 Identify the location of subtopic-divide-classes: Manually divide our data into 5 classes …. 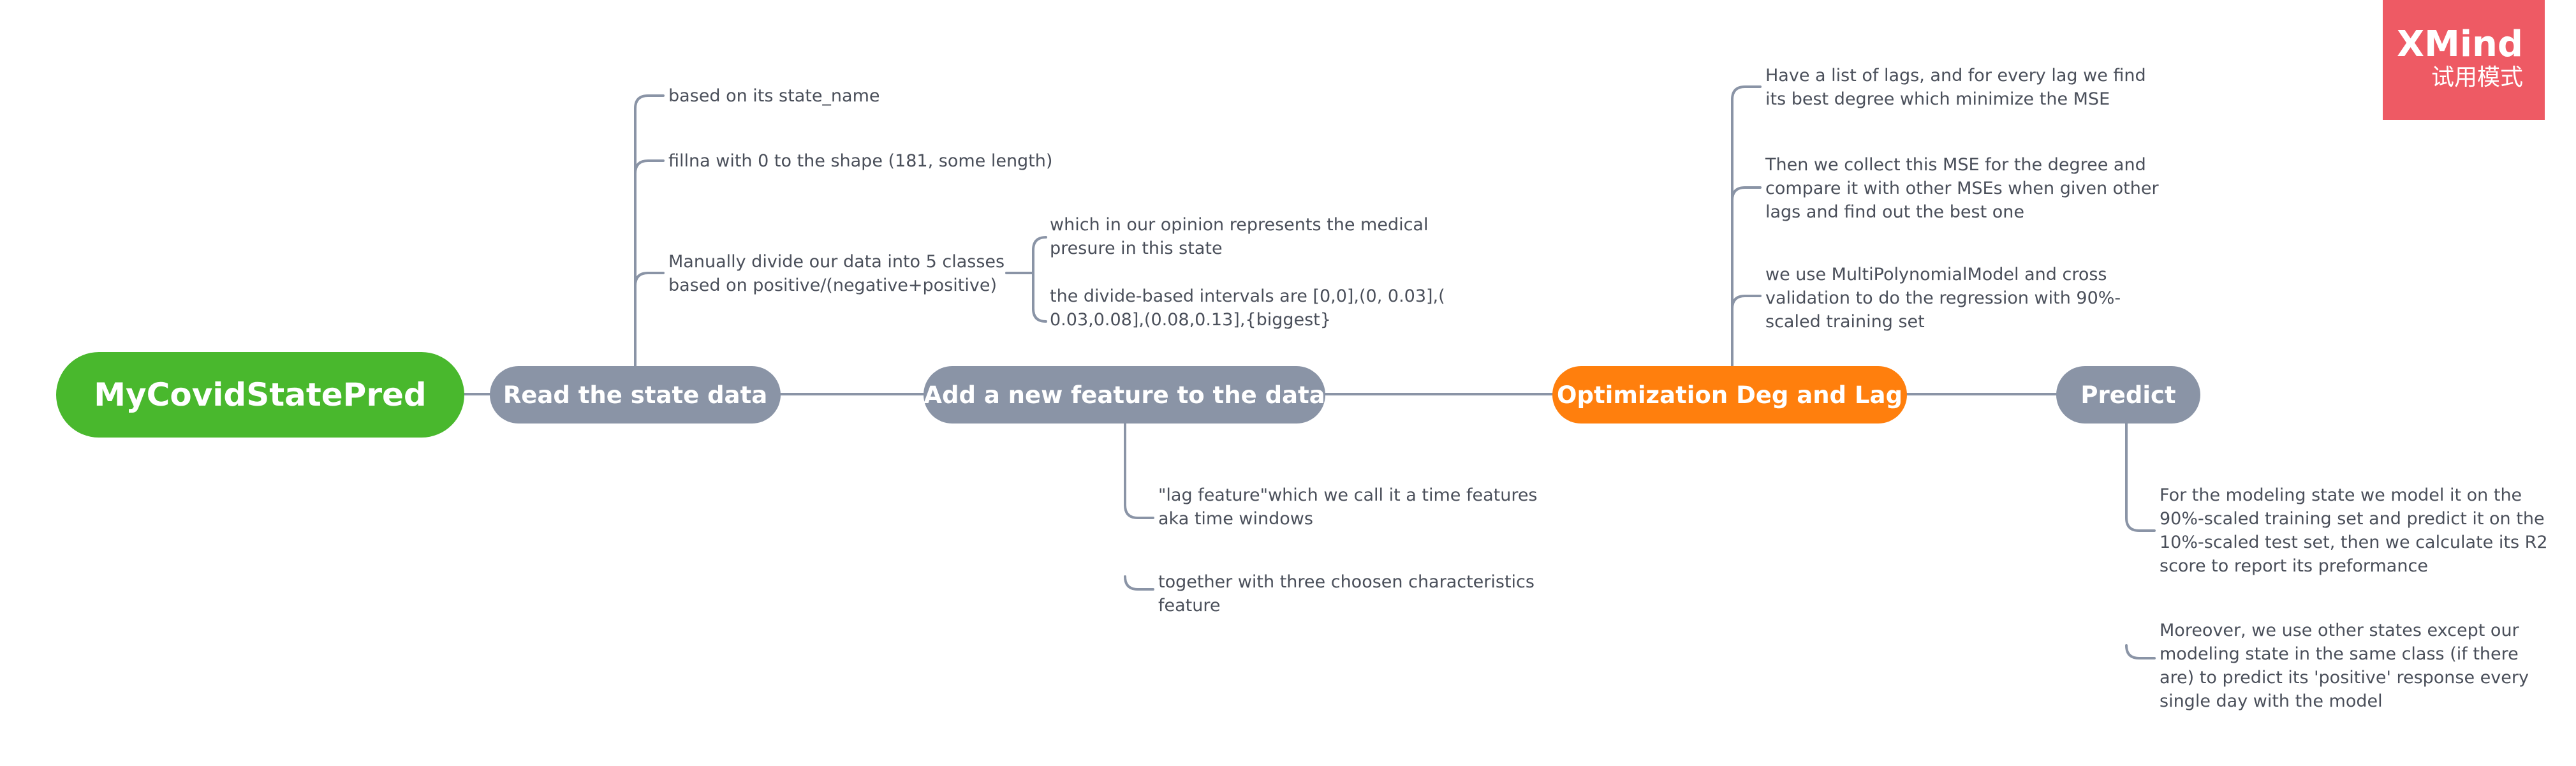
(836, 273).